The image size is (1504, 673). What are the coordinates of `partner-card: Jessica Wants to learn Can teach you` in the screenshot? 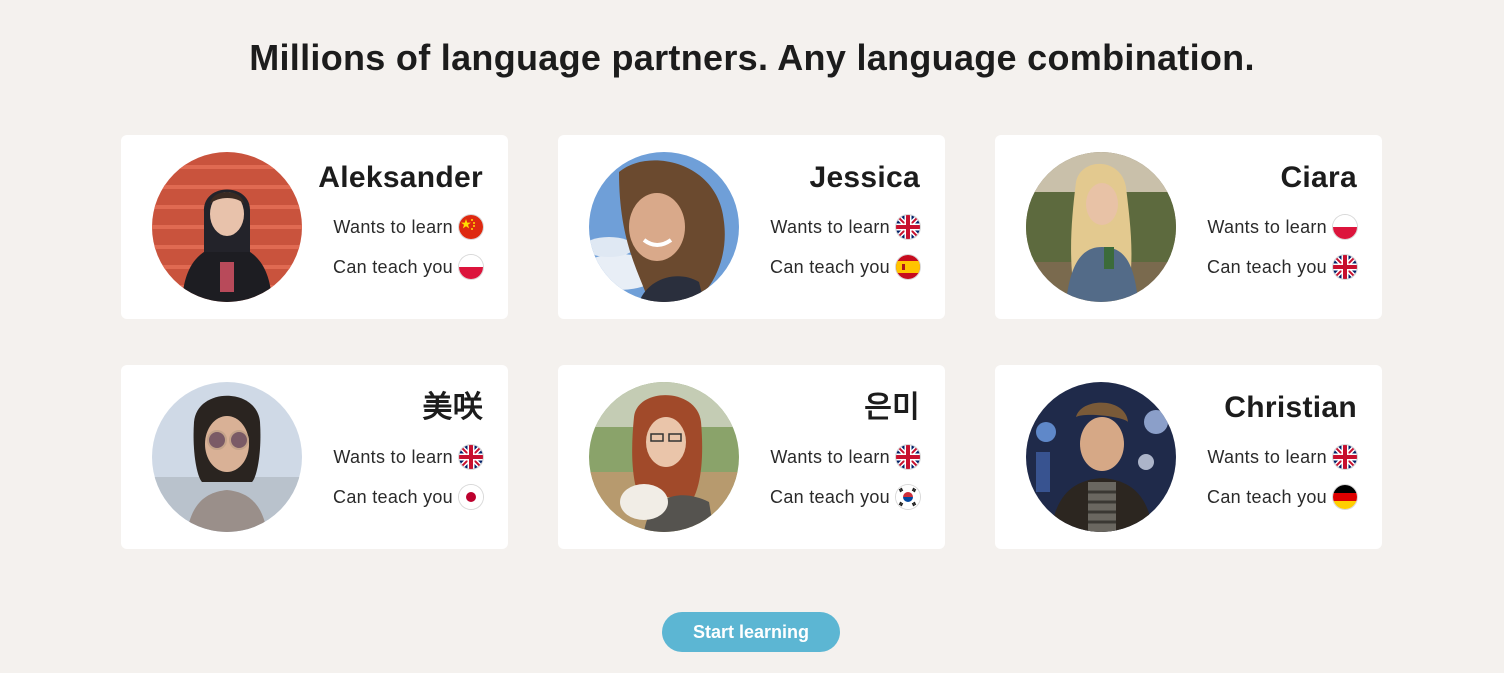 It's located at (751, 227).